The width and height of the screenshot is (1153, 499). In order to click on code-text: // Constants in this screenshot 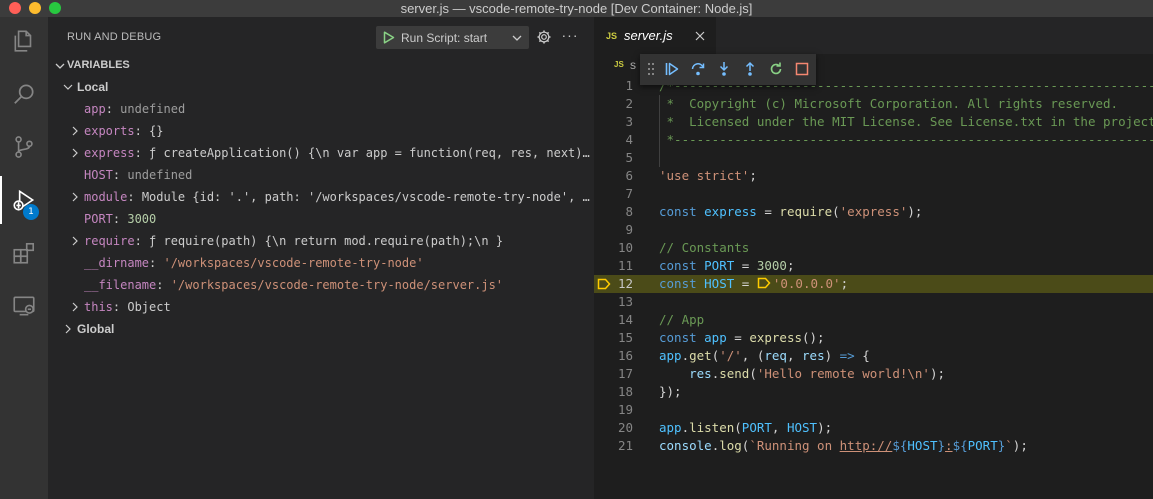, I will do `click(704, 247)`.